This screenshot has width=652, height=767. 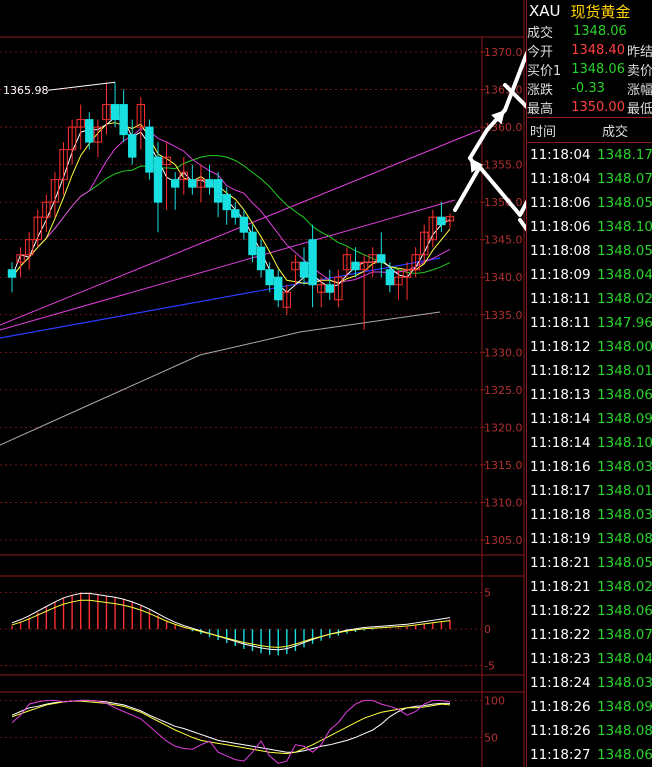 What do you see at coordinates (560, 251) in the screenshot?
I see `tick-time: 11:18:08` at bounding box center [560, 251].